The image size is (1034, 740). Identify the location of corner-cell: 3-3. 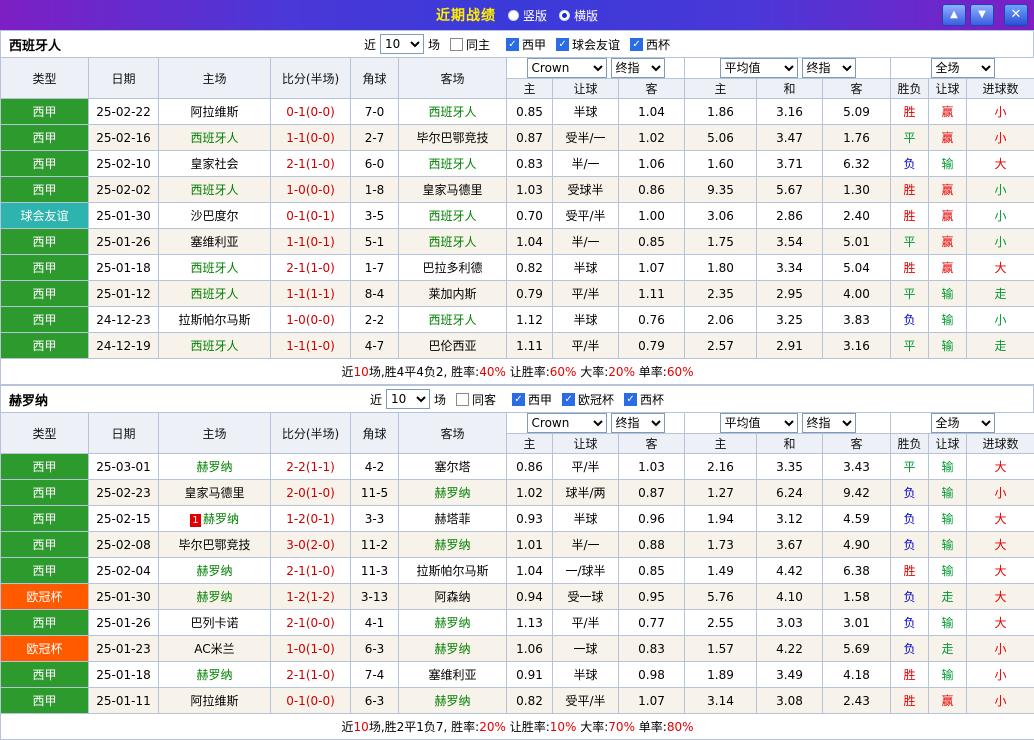
(375, 519).